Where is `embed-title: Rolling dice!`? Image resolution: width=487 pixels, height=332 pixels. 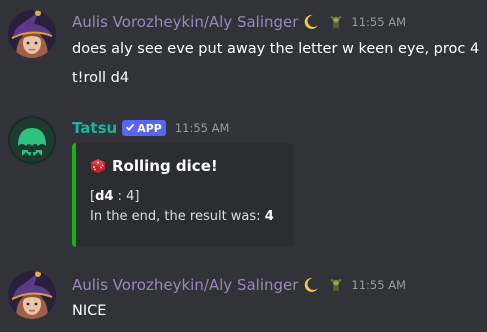 embed-title: Rolling dice! is located at coordinates (154, 166).